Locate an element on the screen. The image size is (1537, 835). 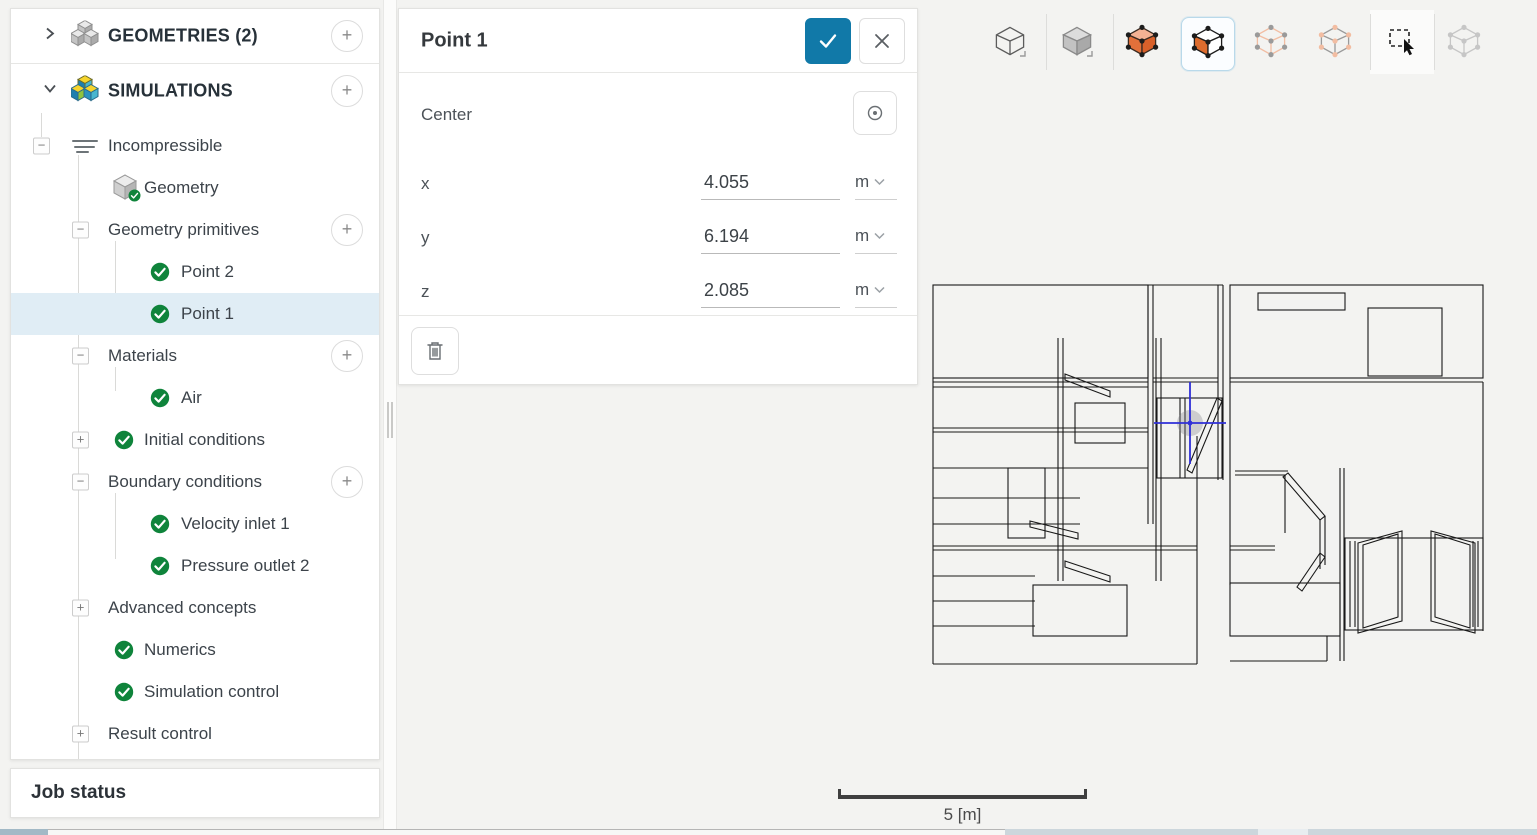
trash-icon is located at coordinates (435, 351).